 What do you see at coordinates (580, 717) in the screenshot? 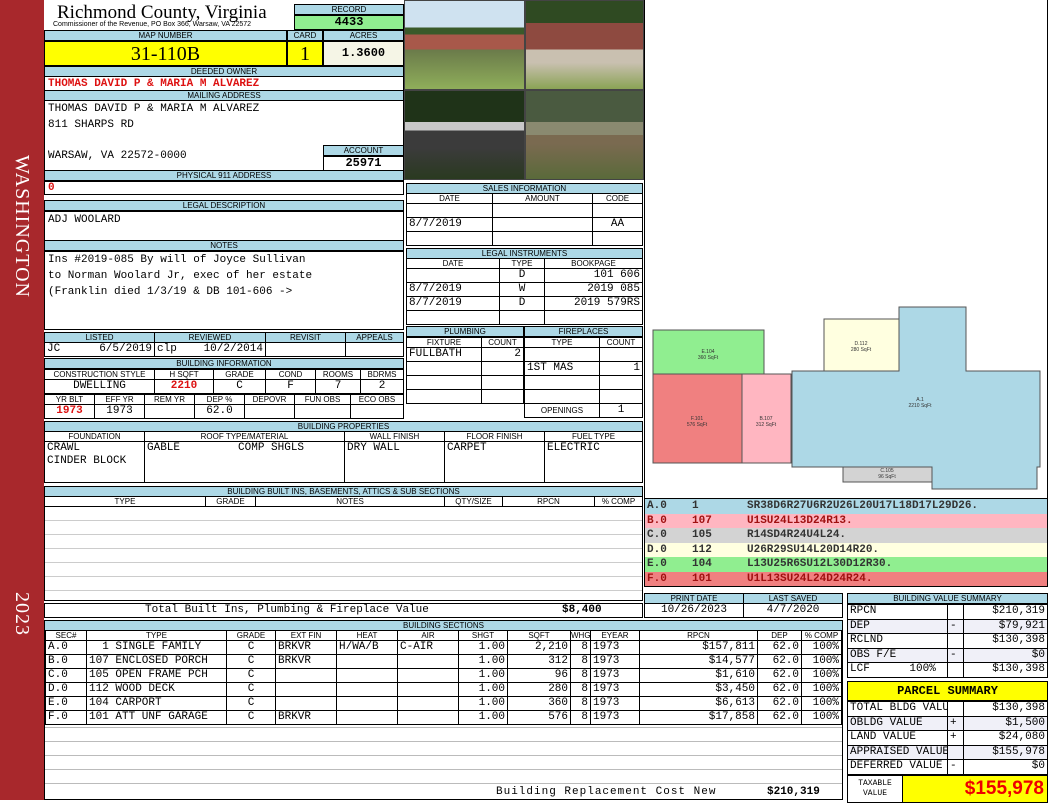
I see `table-cell: 8` at bounding box center [580, 717].